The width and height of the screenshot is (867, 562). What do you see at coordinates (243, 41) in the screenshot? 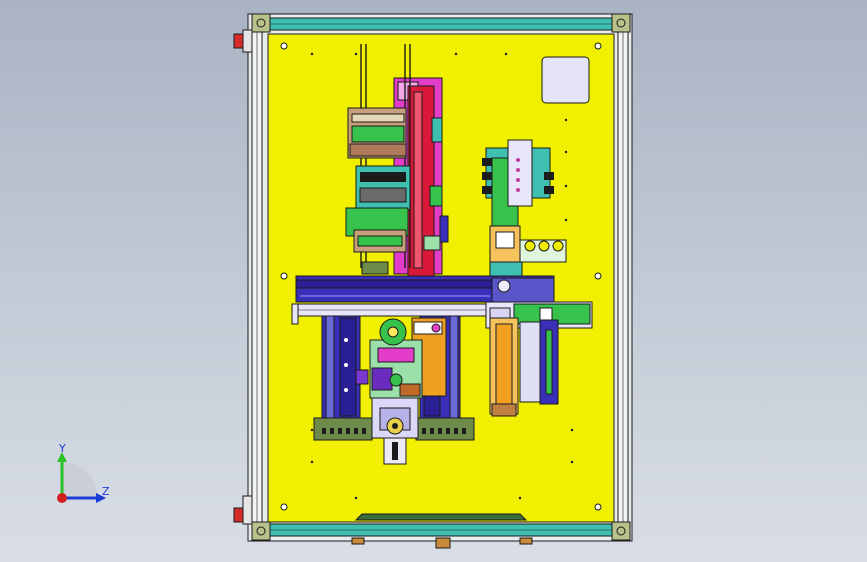
I see `hinge-top-left` at bounding box center [243, 41].